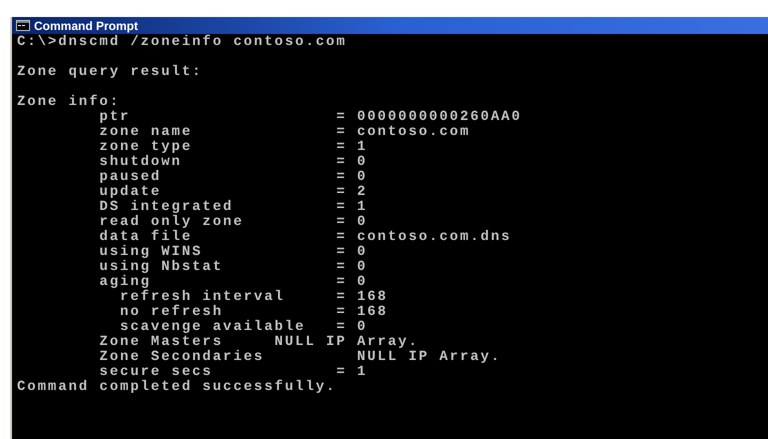 This screenshot has height=439, width=768. I want to click on console-line: scavenge available = 0, so click(243, 327).